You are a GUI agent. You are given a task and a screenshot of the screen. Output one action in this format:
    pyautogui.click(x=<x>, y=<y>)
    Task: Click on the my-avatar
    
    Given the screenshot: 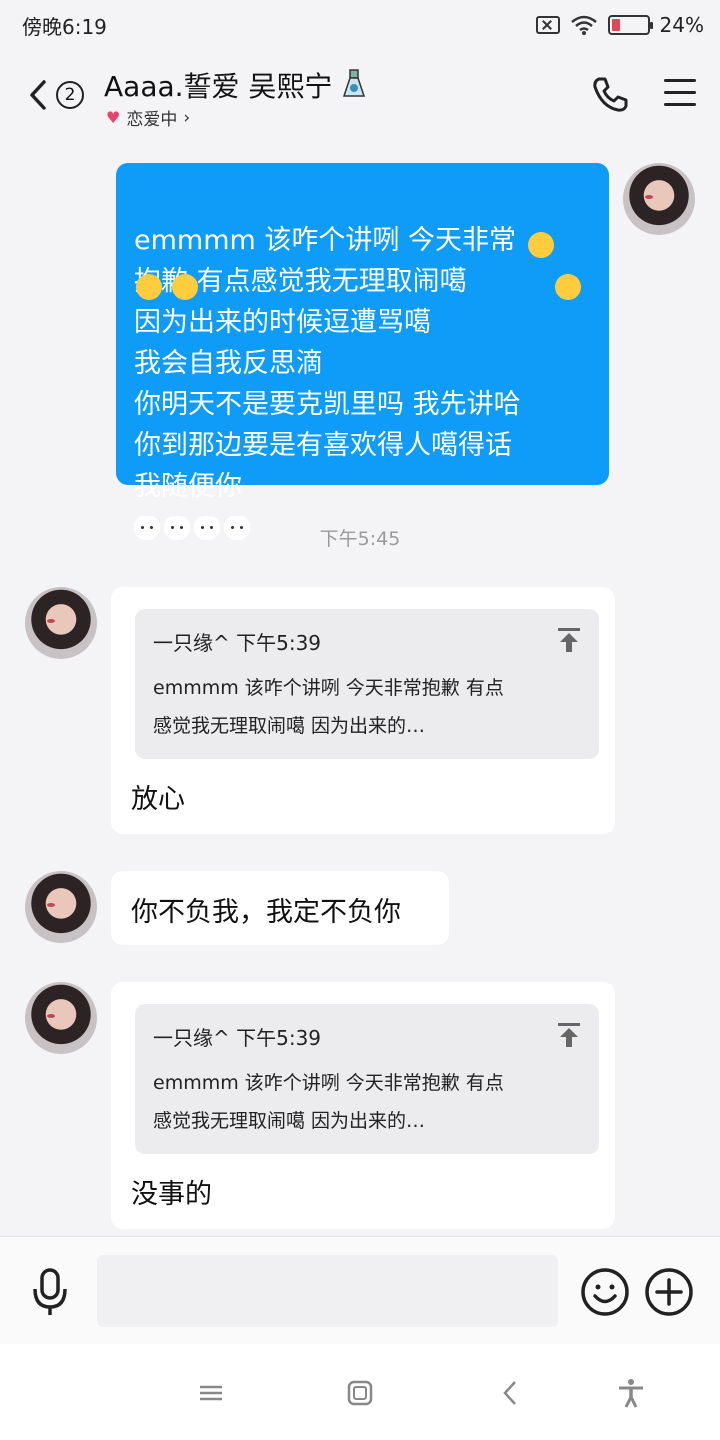 What is the action you would take?
    pyautogui.click(x=659, y=199)
    